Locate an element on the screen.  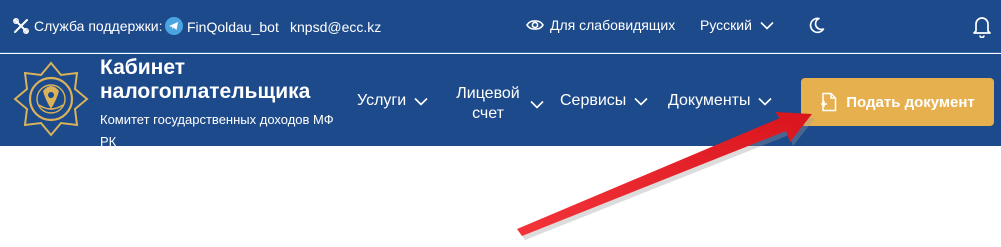
nav-item-label: Услуги is located at coordinates (382, 100).